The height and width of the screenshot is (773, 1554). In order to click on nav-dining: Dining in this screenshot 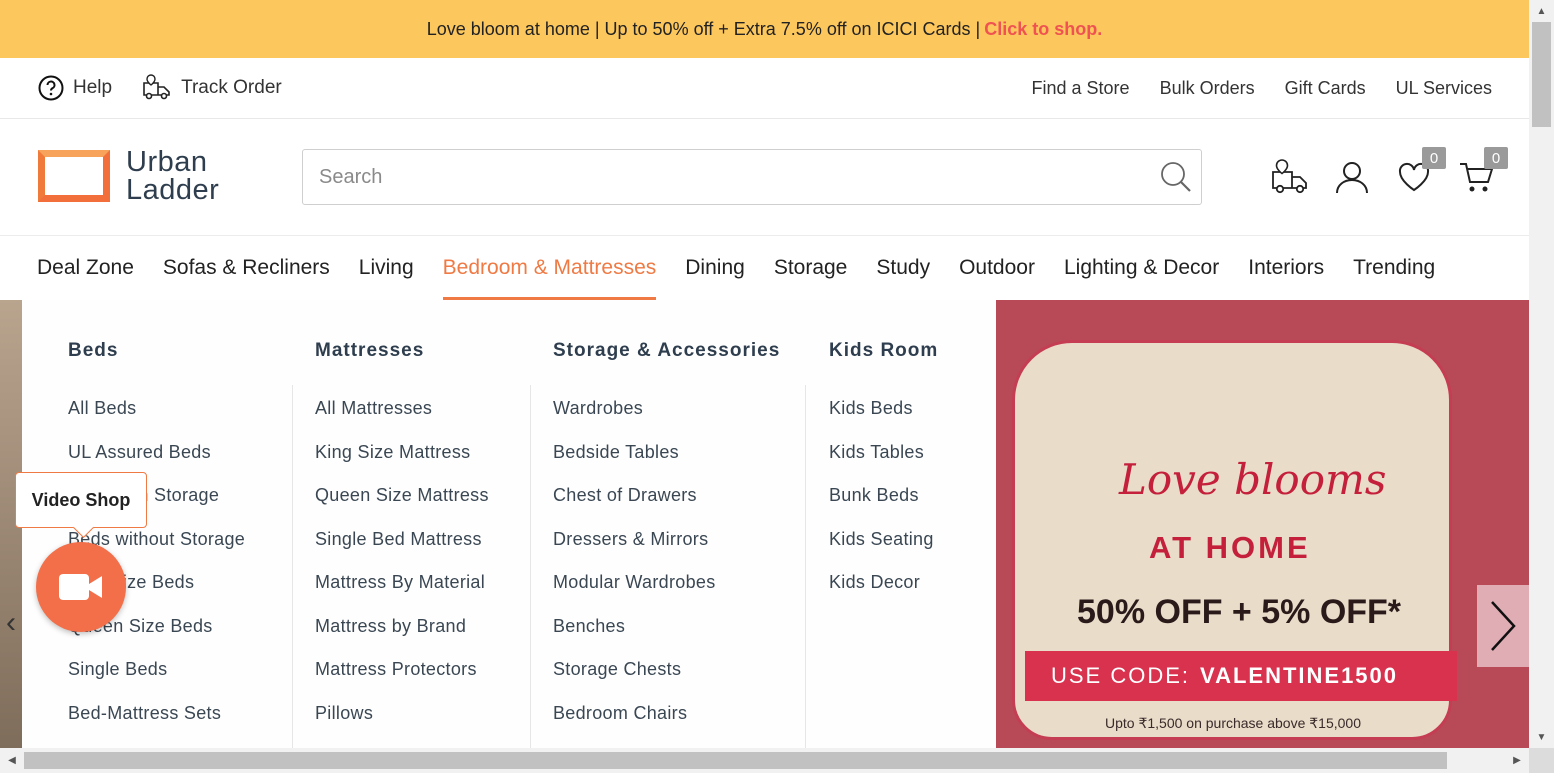, I will do `click(715, 268)`.